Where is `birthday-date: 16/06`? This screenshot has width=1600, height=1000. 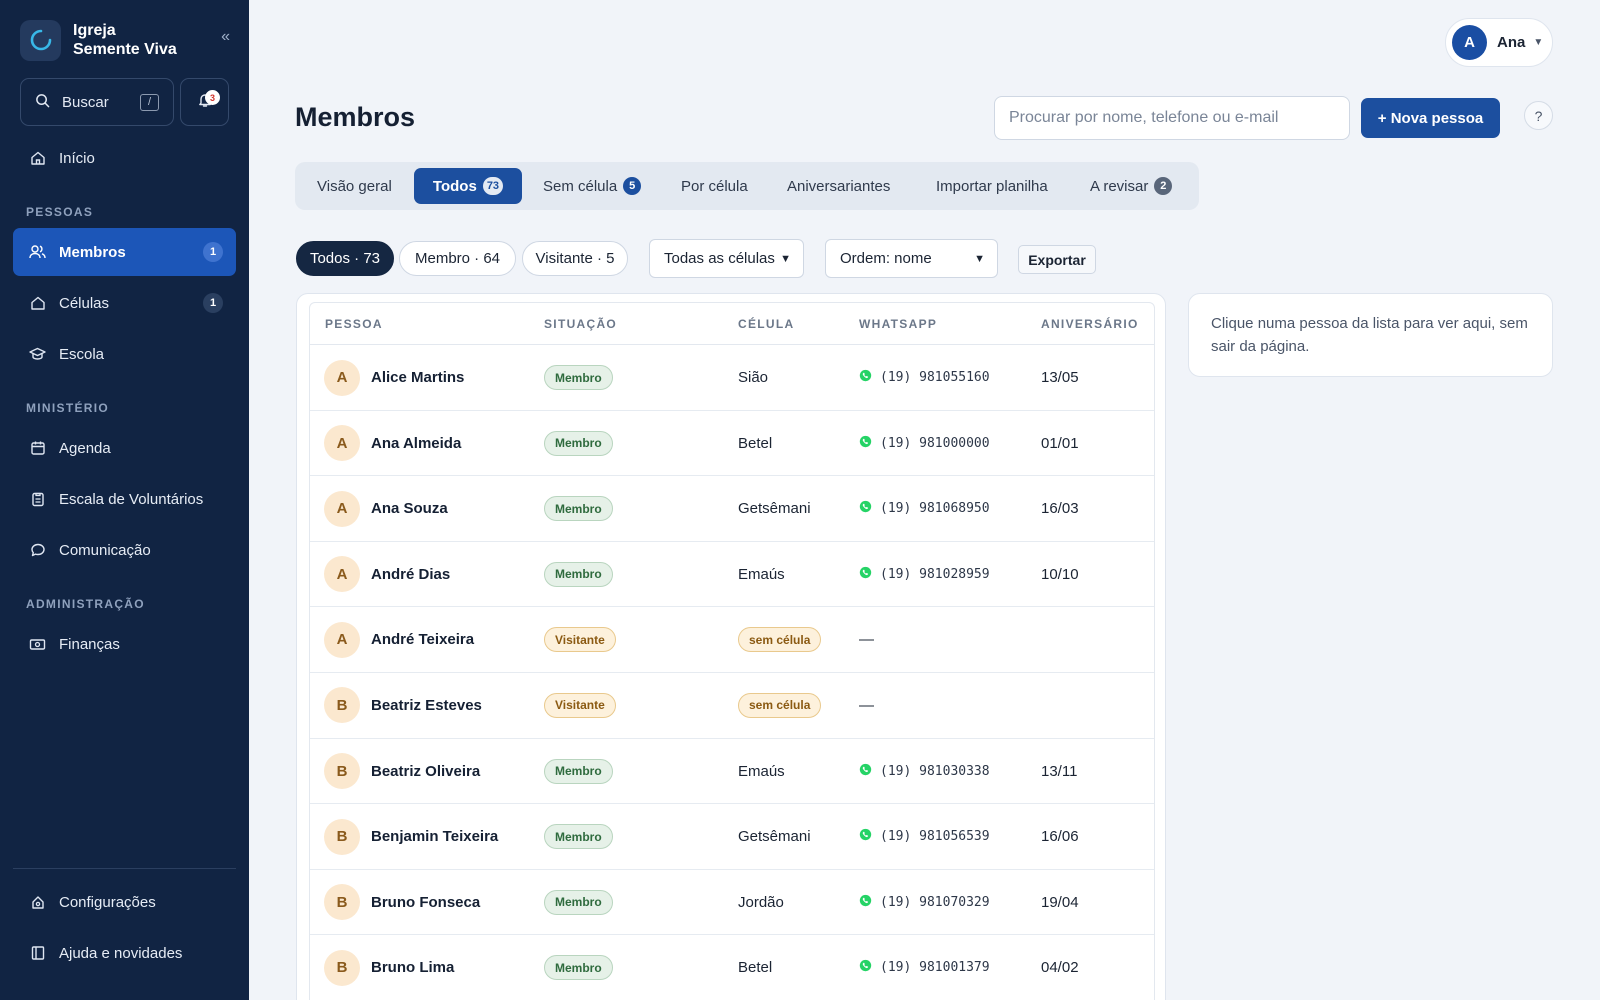 birthday-date: 16/06 is located at coordinates (1060, 837).